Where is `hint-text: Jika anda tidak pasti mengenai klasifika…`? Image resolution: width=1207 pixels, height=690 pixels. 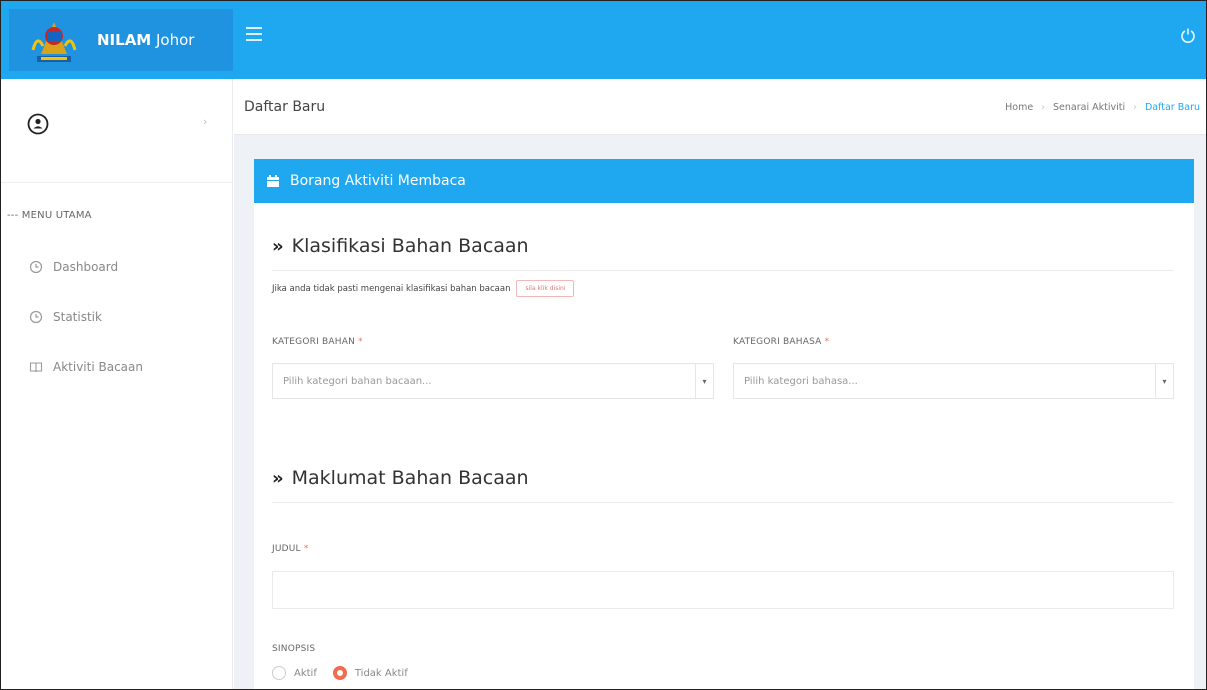
hint-text: Jika anda tidak pasti mengenai klasifika… is located at coordinates (391, 288).